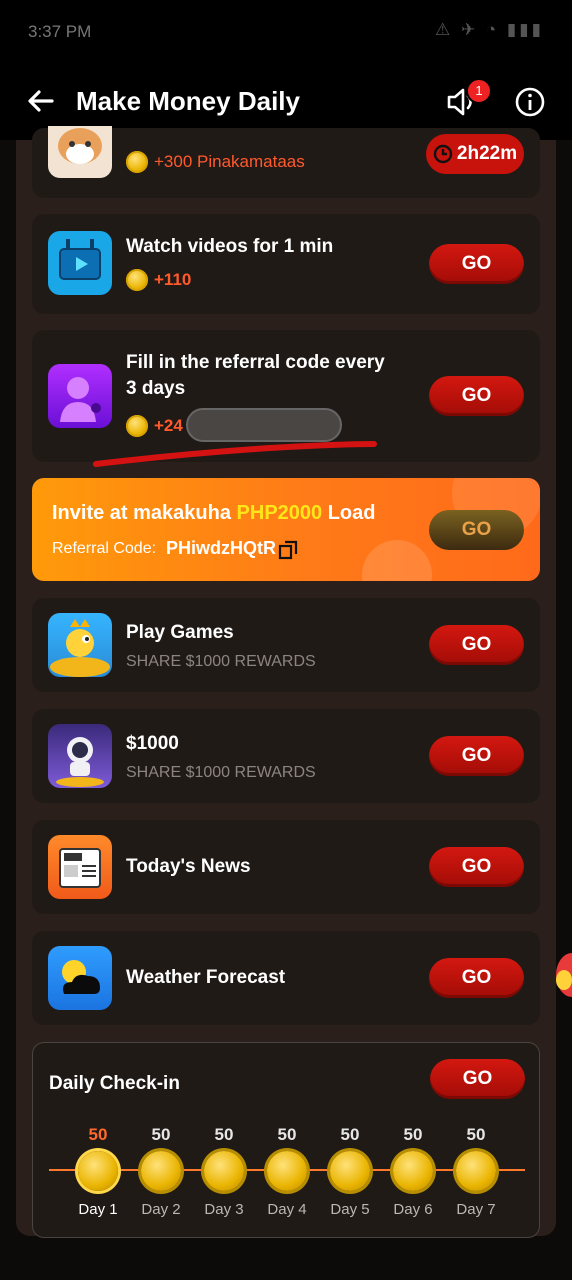 This screenshot has height=1280, width=572. Describe the element at coordinates (286, 867) in the screenshot. I see `app-card-todays-news: Today's News GO` at that location.